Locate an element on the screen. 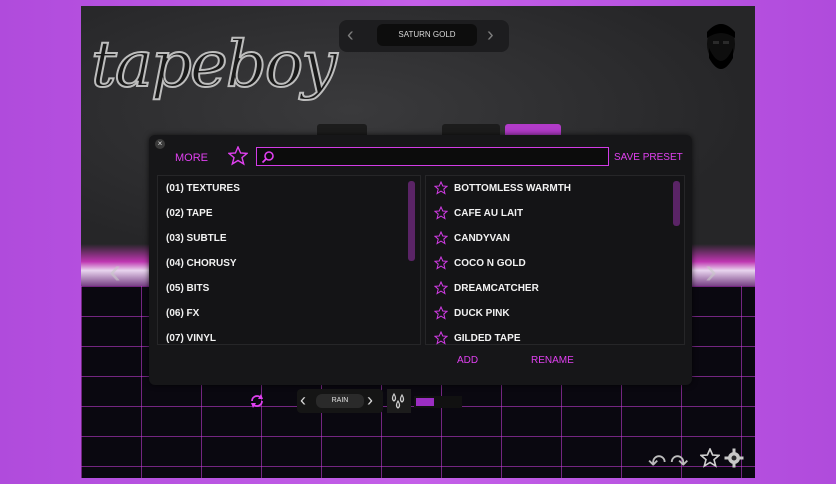  preset-item: CANDYVAN is located at coordinates (472, 238).